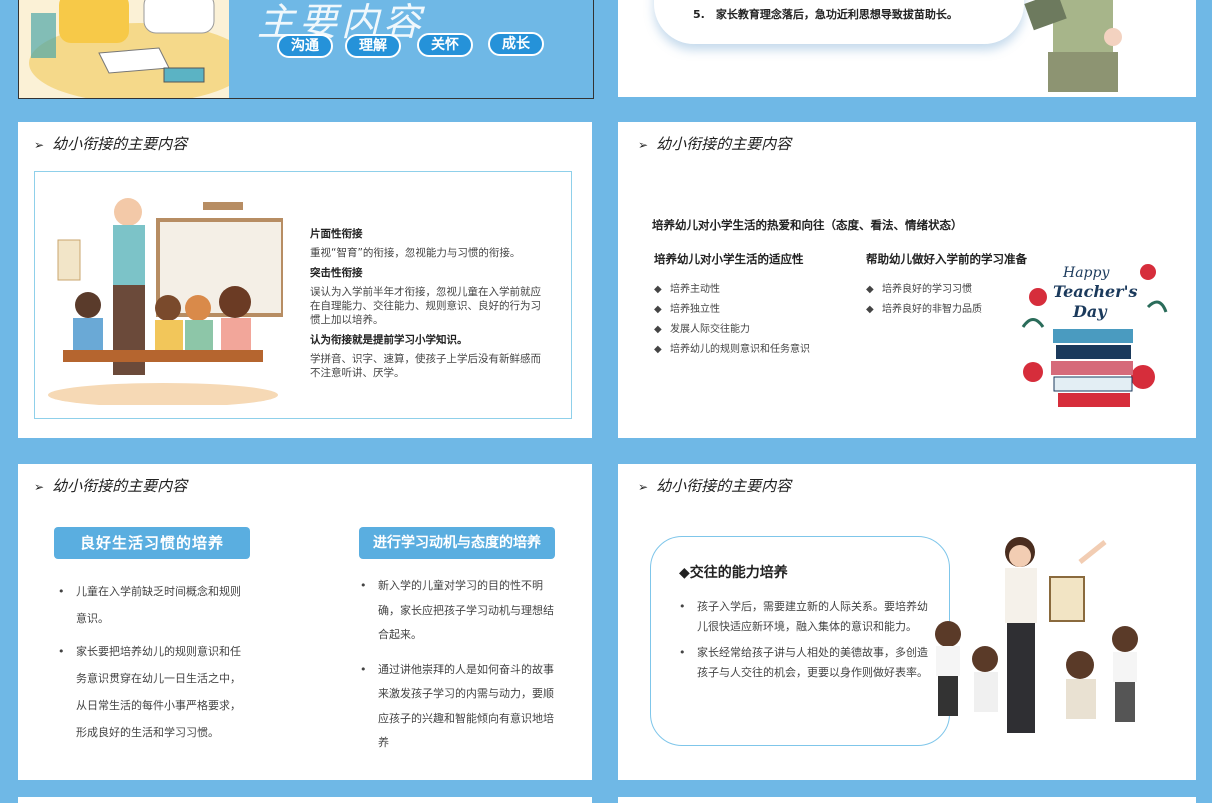  Describe the element at coordinates (729, 259) in the screenshot. I see `left-column-title: 培养幼儿对小学生活的适应性` at that location.